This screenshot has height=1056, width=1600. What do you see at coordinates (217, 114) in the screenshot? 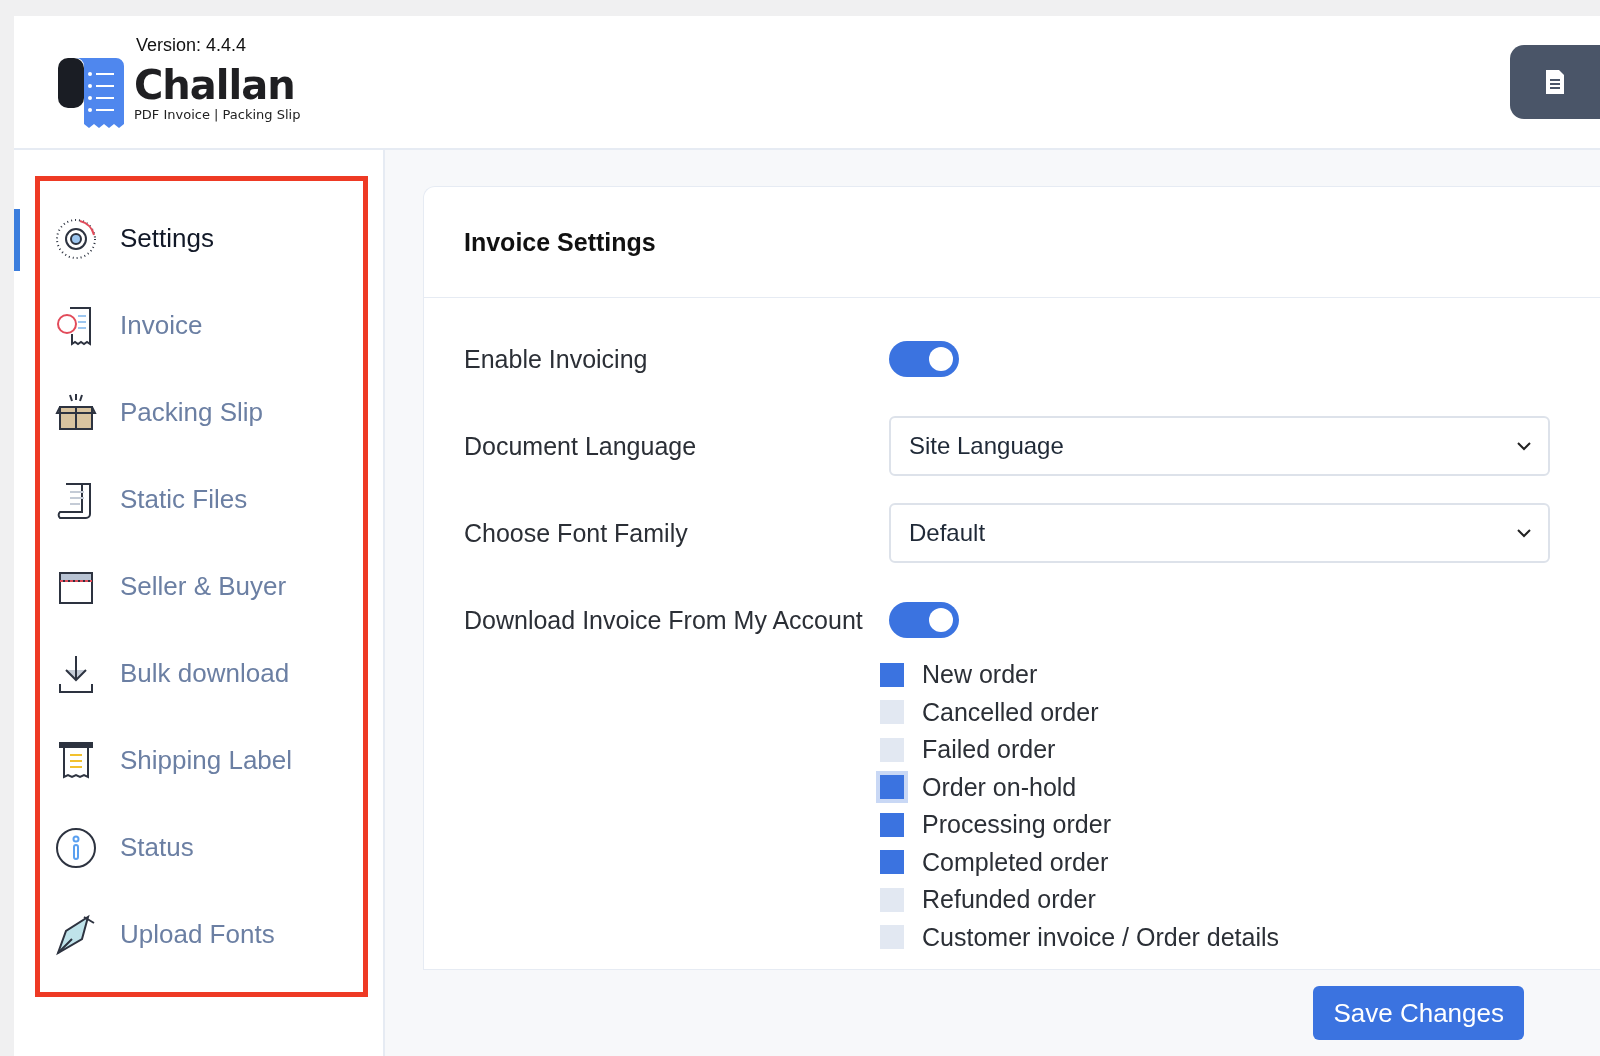
I see `logo-subtitle: PDF Invoice | Packing Slip` at bounding box center [217, 114].